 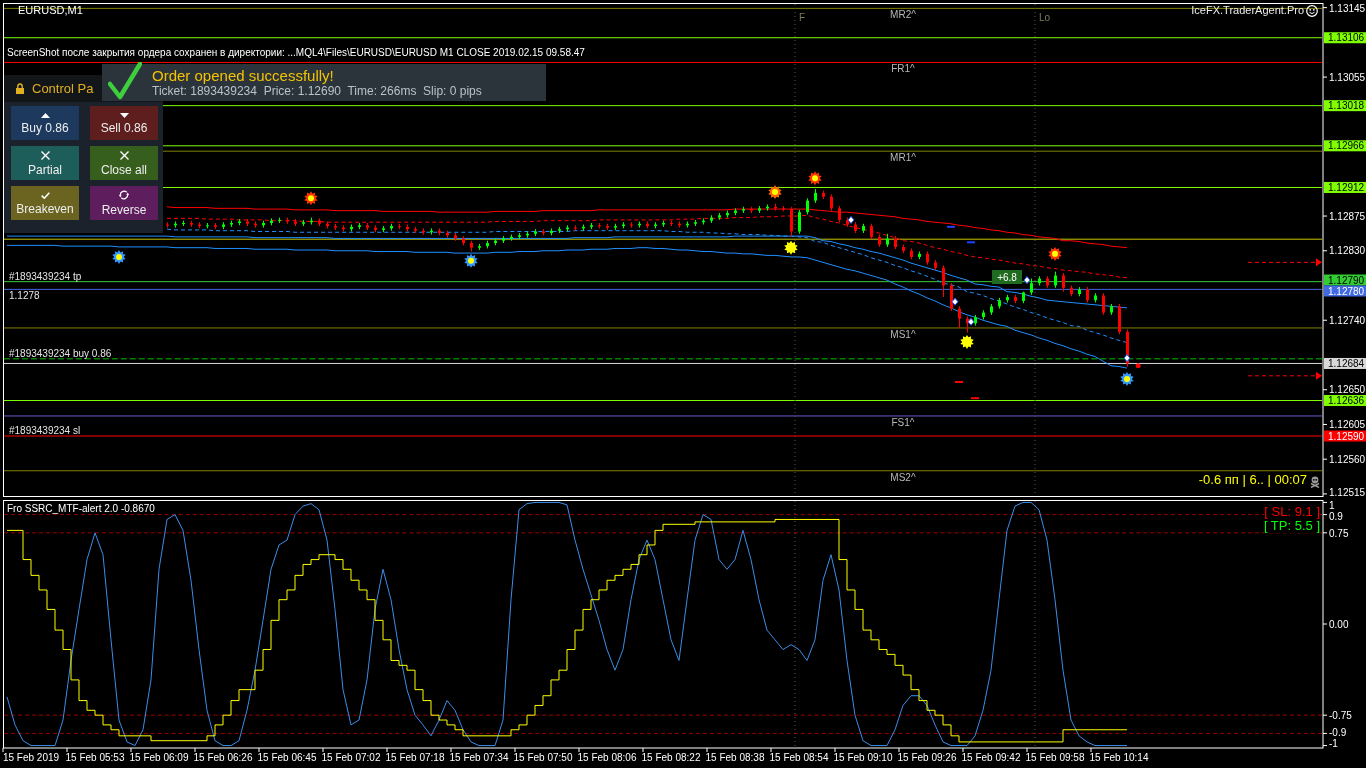 I want to click on time-axis-label: 15 Feb 06:45, so click(x=287, y=757).